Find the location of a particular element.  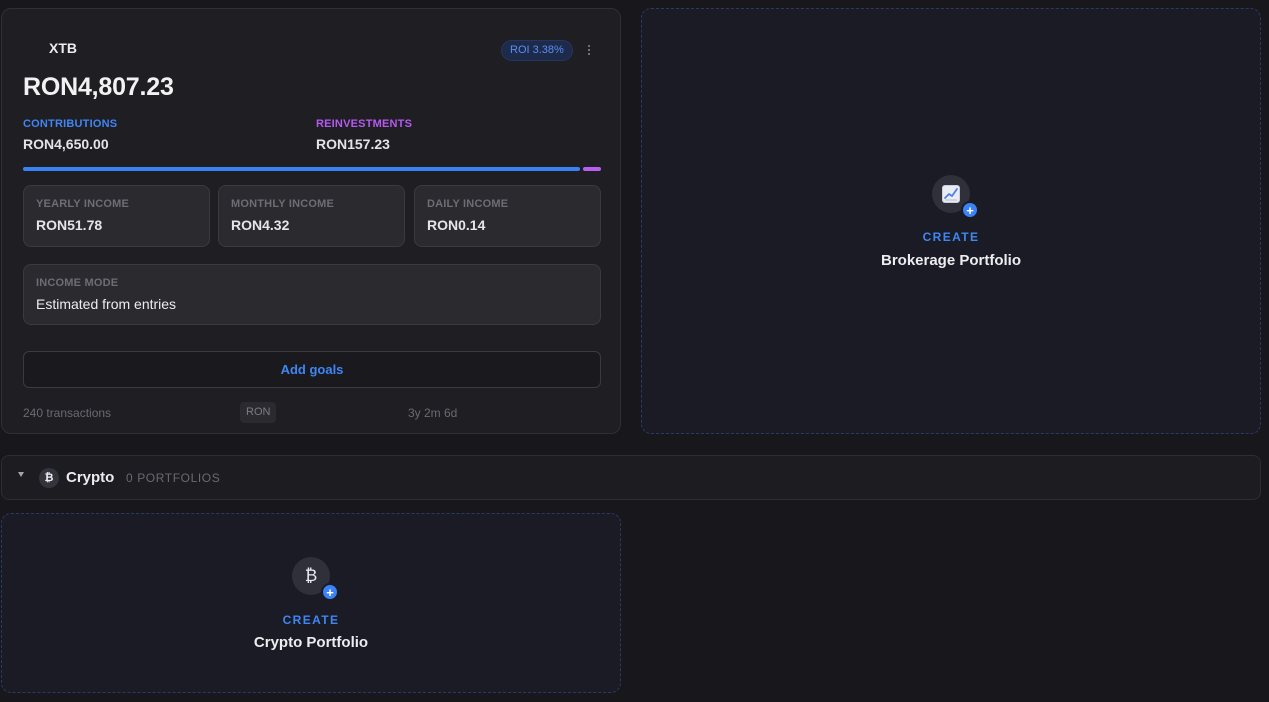

section-title: Crypto is located at coordinates (90, 477).